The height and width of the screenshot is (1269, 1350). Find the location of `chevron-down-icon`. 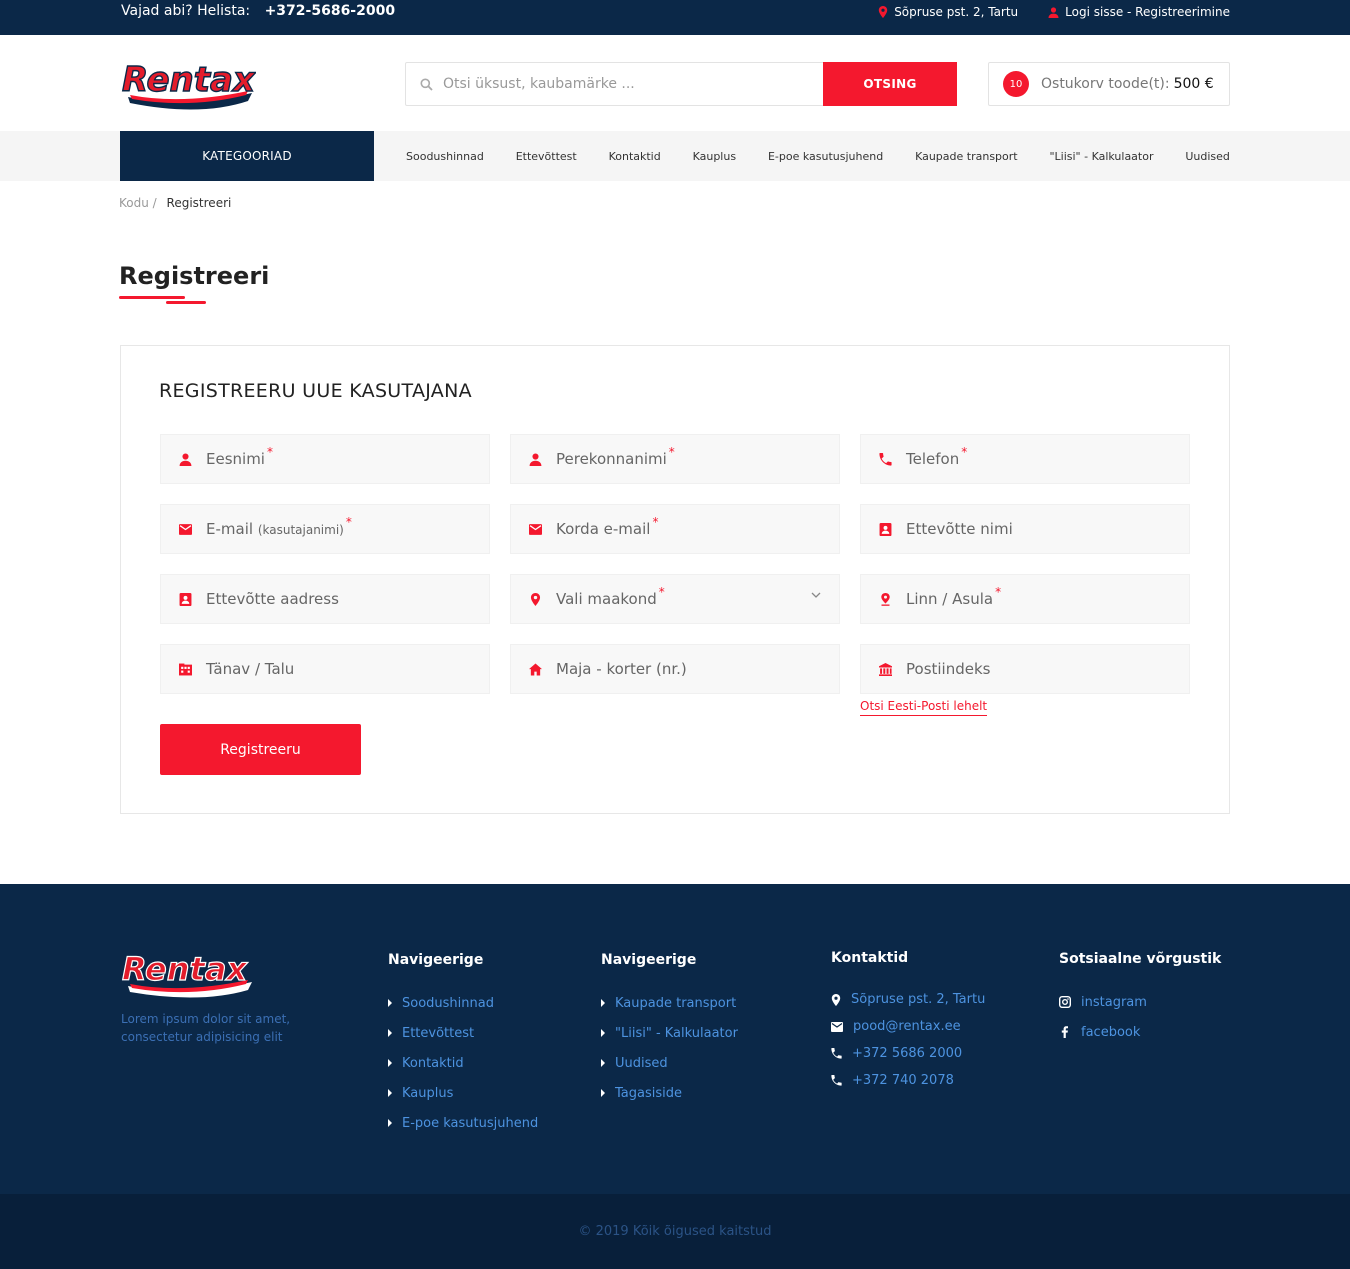

chevron-down-icon is located at coordinates (816, 595).